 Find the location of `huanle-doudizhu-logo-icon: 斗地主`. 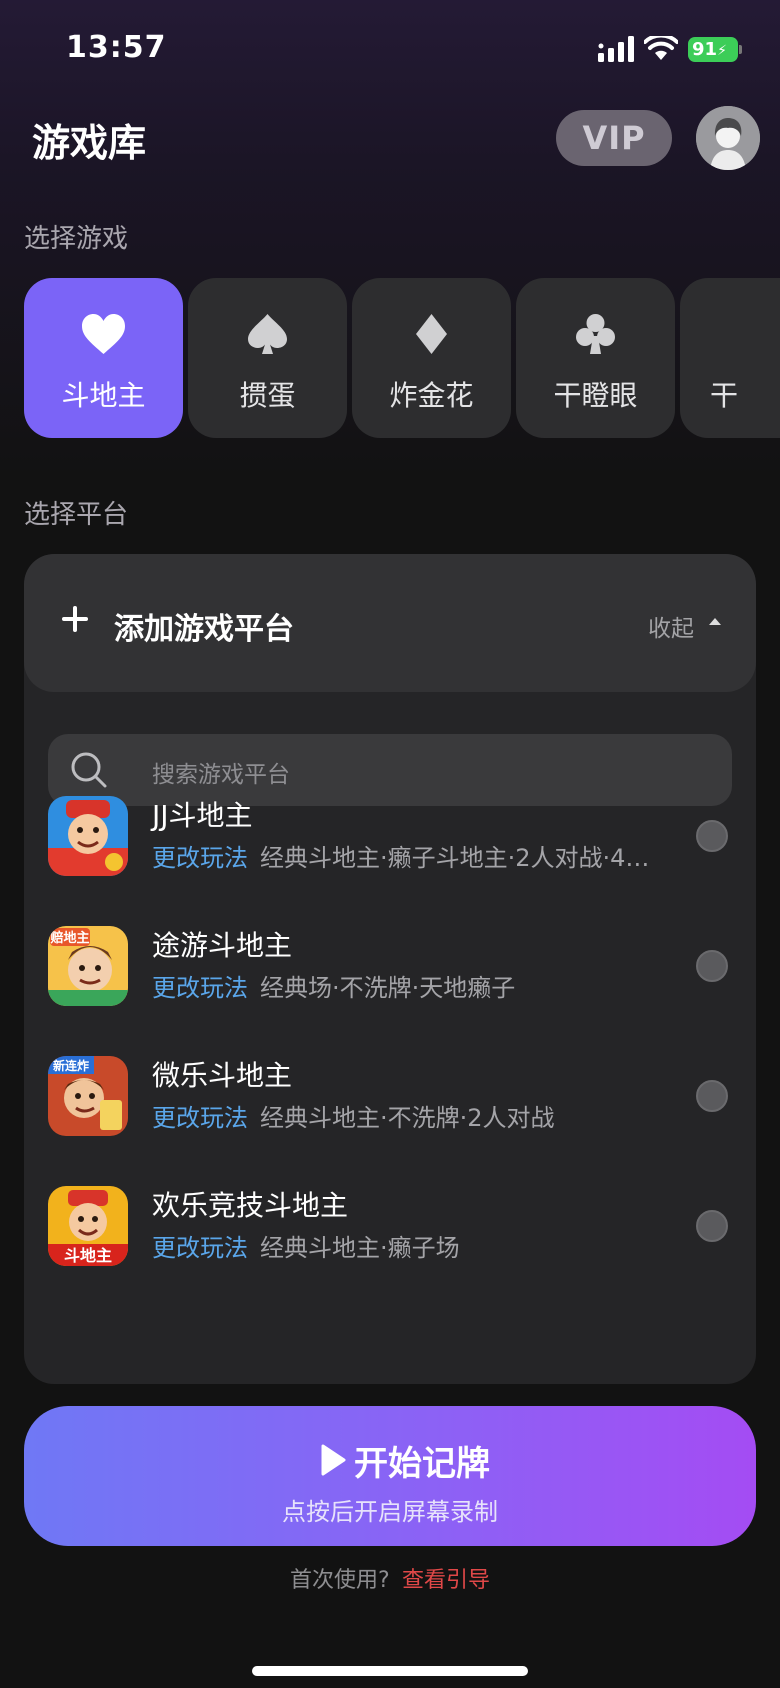

huanle-doudizhu-logo-icon: 斗地主 is located at coordinates (88, 1226).